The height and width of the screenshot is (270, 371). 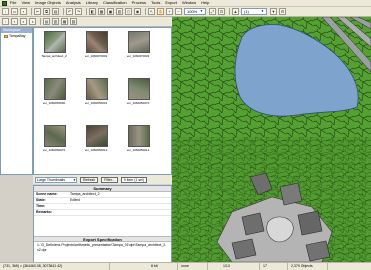 I want to click on thumbnail-item: ver_1060050012, so click(x=96, y=138).